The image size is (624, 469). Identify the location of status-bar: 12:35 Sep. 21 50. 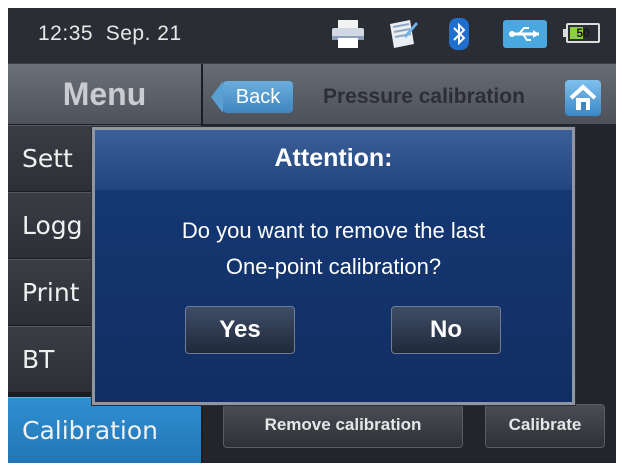
(312, 36).